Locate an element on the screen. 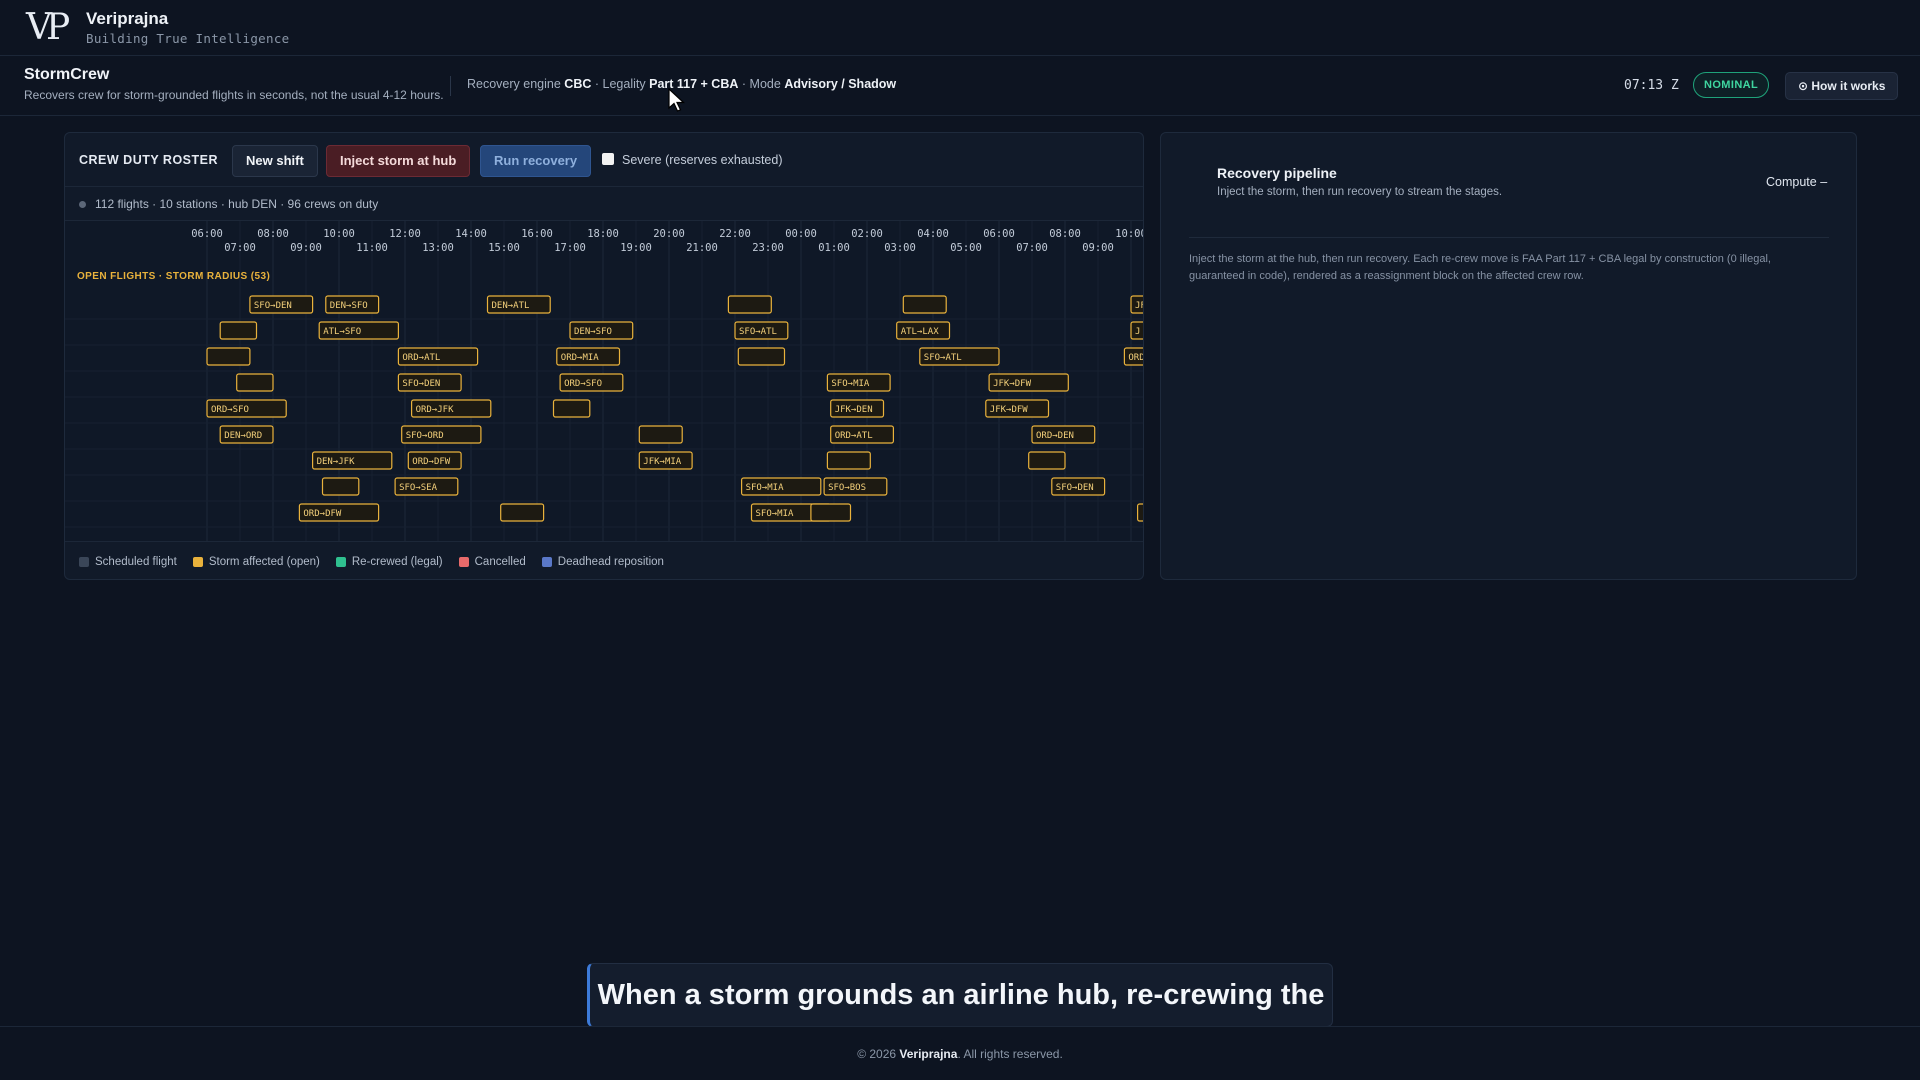  time-tick-bottom: 17:00 is located at coordinates (570, 248).